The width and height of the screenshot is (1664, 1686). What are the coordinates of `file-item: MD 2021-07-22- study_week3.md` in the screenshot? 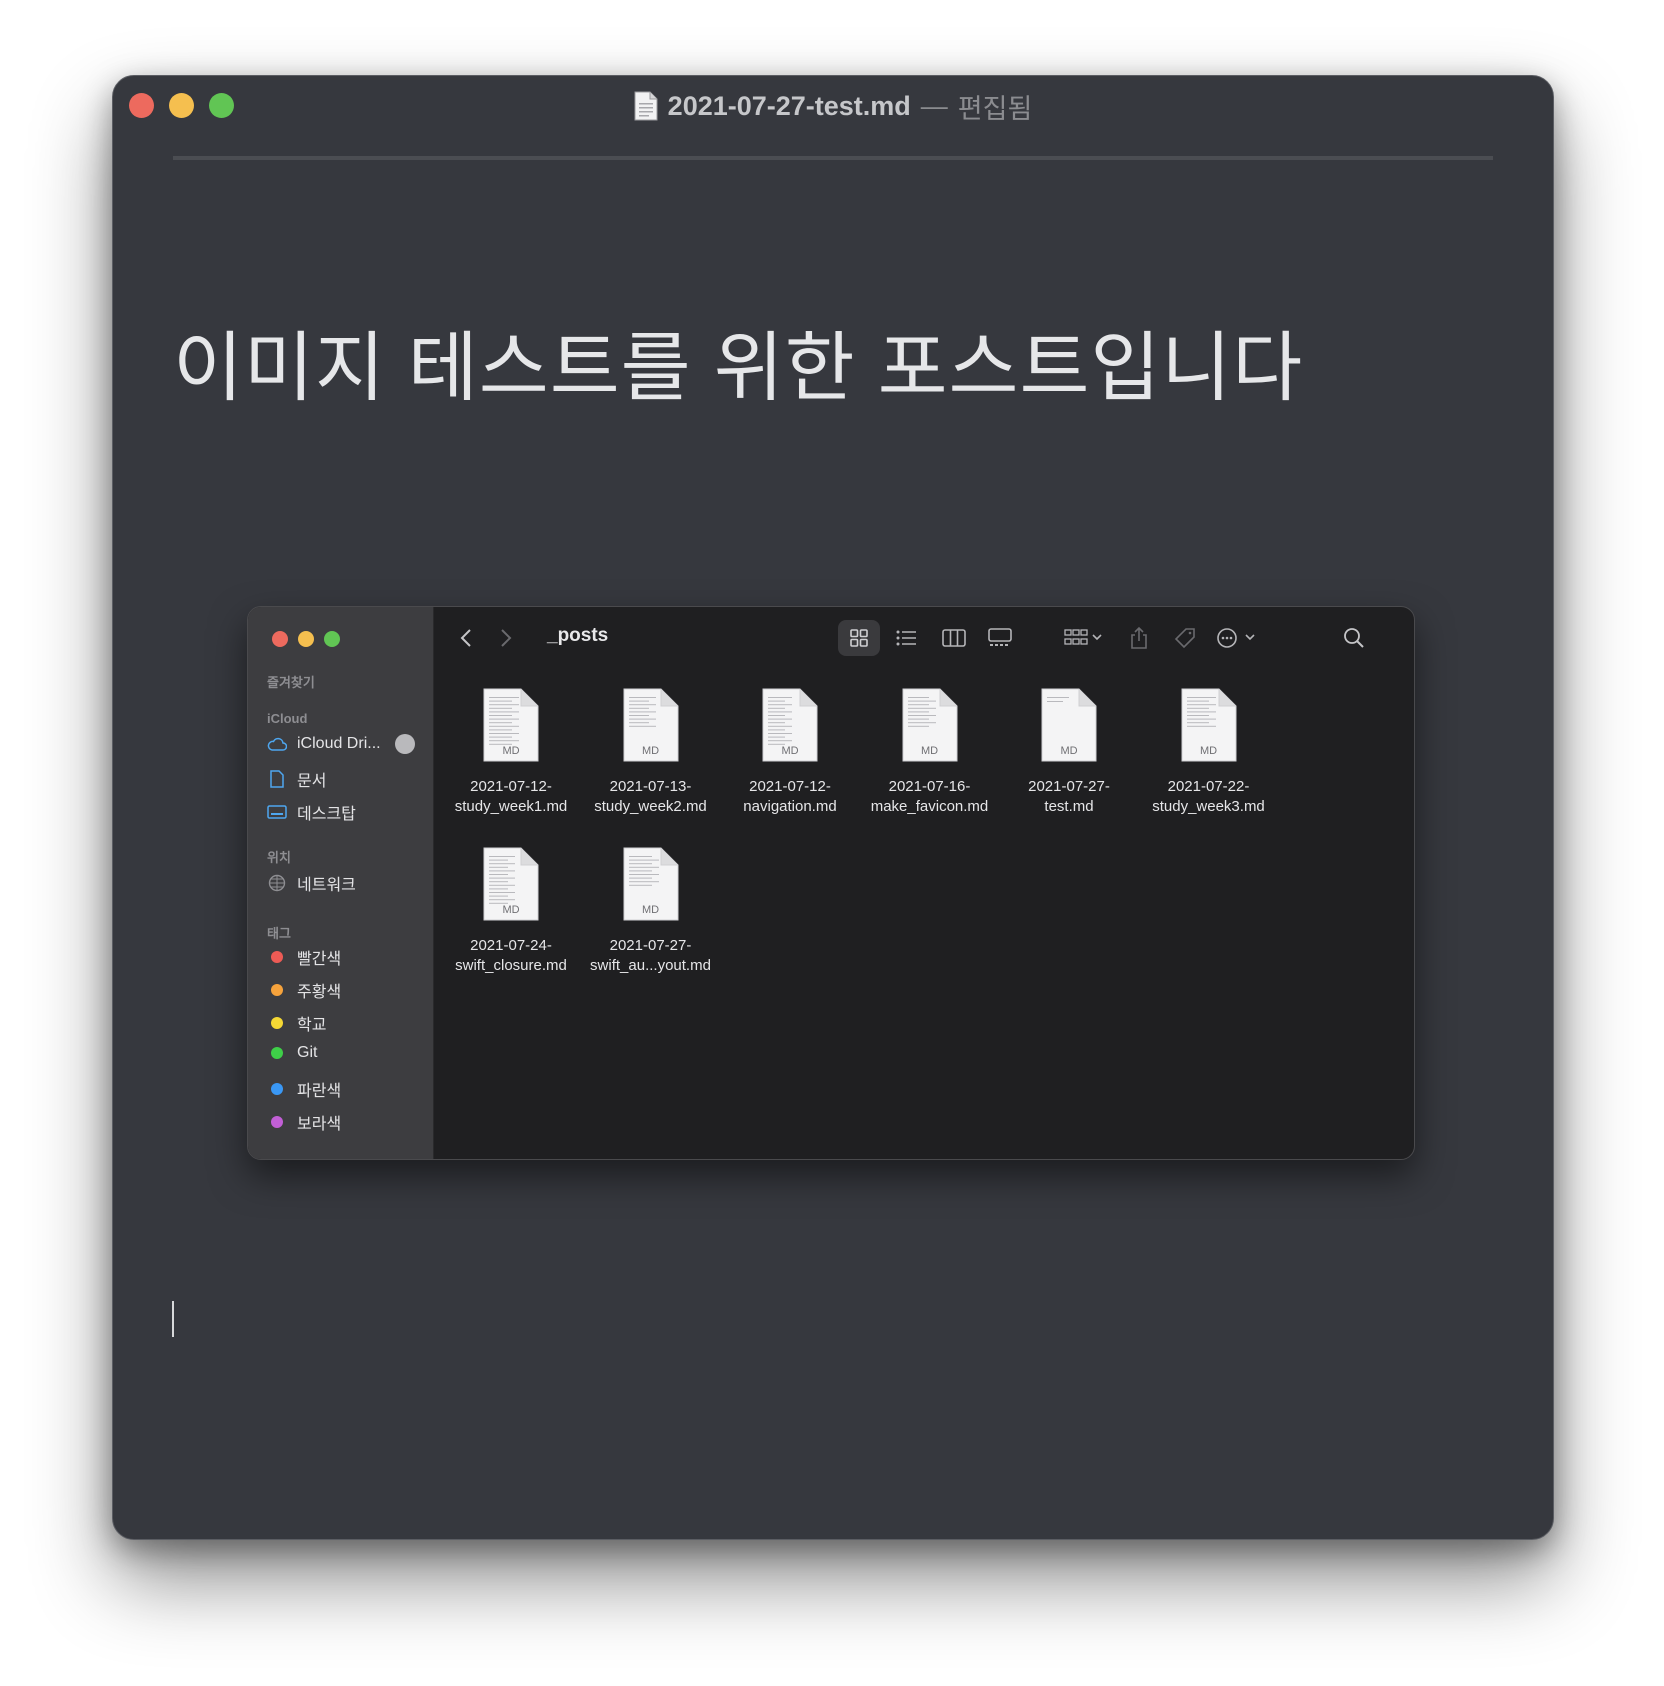 It's located at (1209, 752).